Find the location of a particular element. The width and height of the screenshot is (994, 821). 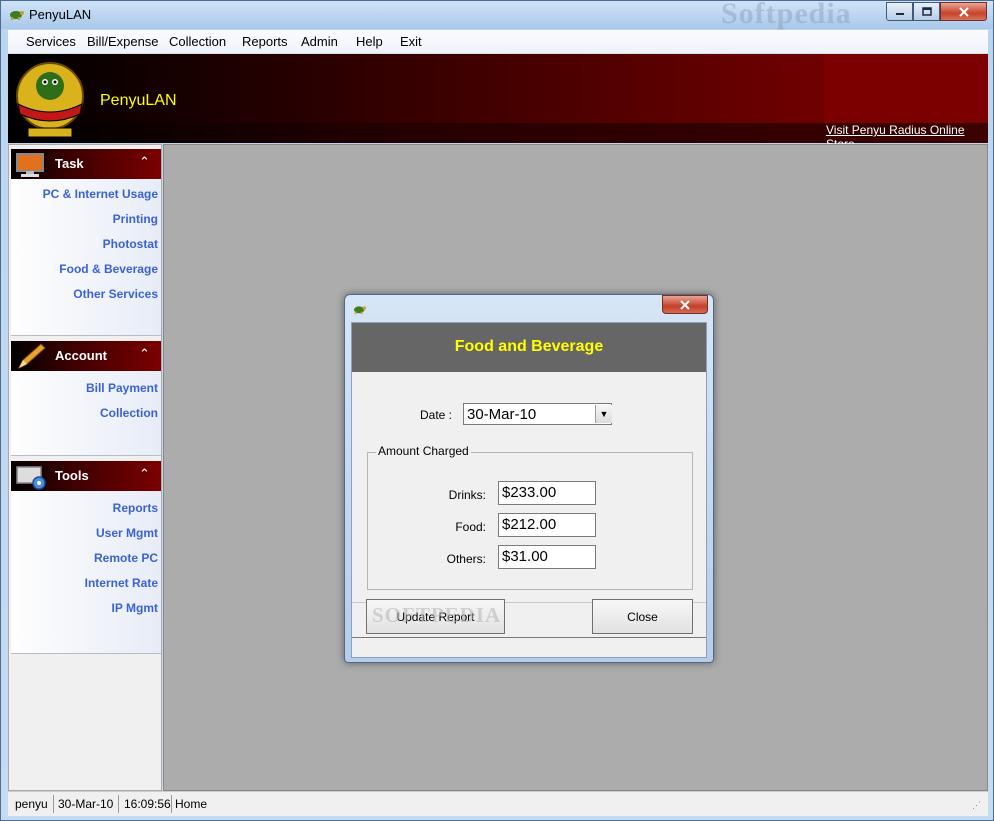

food-label: Food: is located at coordinates (470, 527).